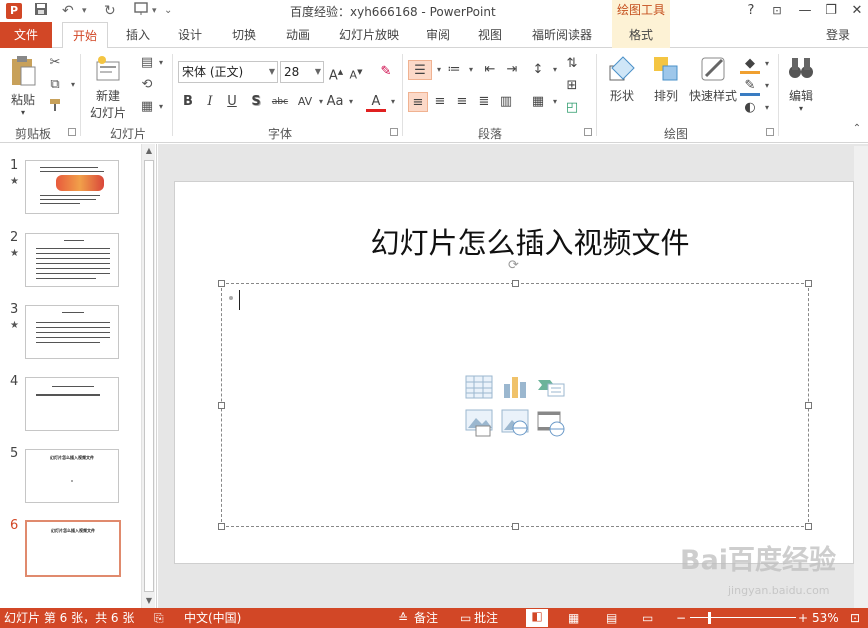 The height and width of the screenshot is (628, 868). I want to click on align-text-icon: ⊞, so click(572, 86).